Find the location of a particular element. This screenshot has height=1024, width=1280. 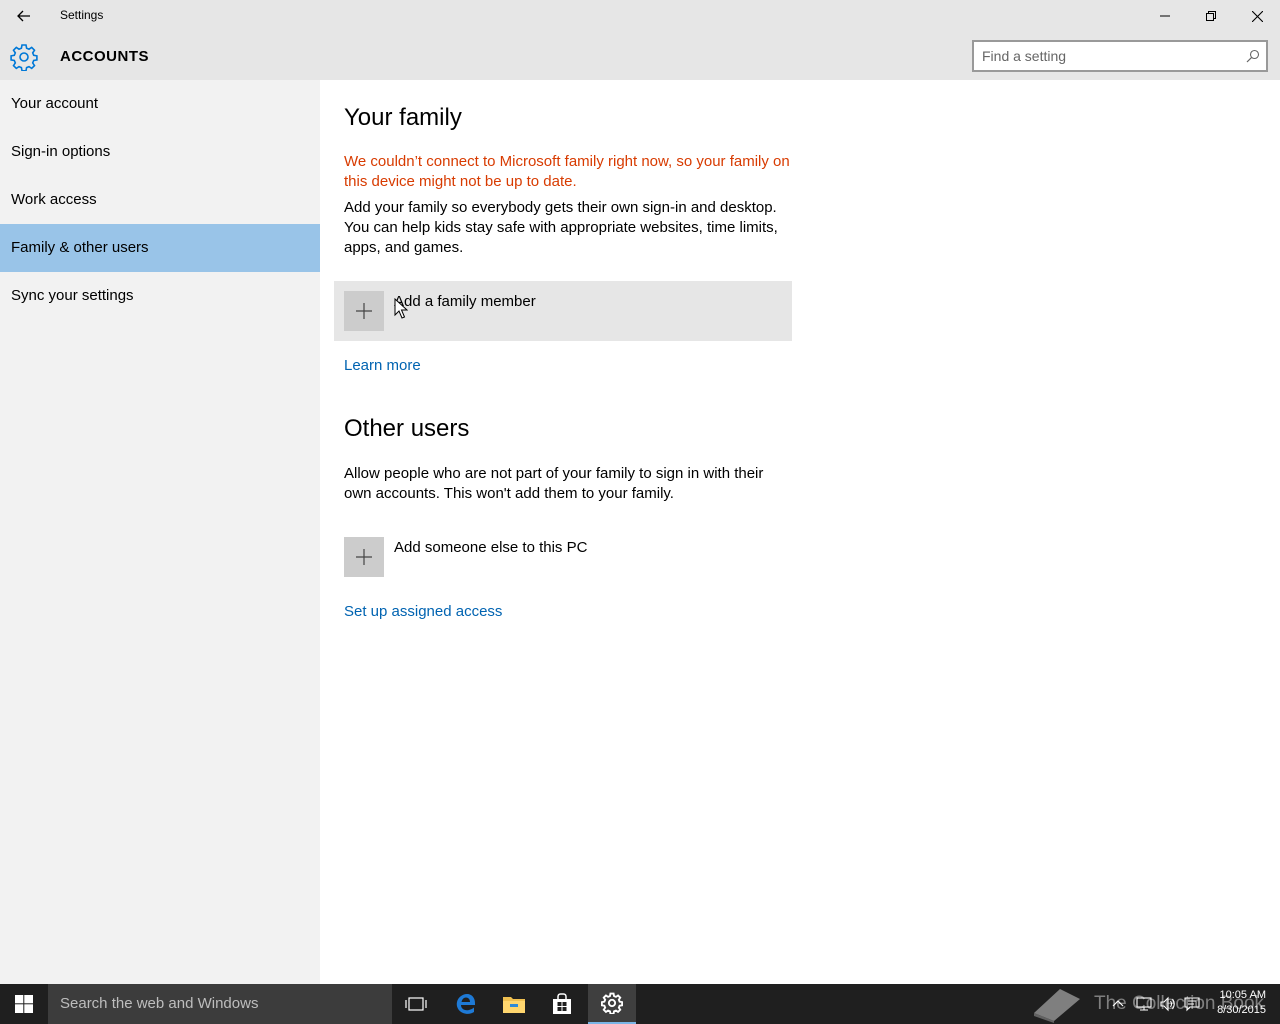

edge-button is located at coordinates (466, 1004).